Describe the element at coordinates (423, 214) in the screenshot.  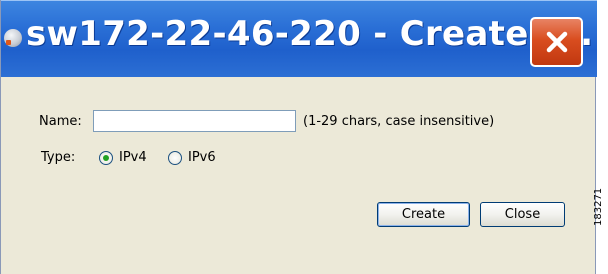
I see `create-button: Create` at that location.